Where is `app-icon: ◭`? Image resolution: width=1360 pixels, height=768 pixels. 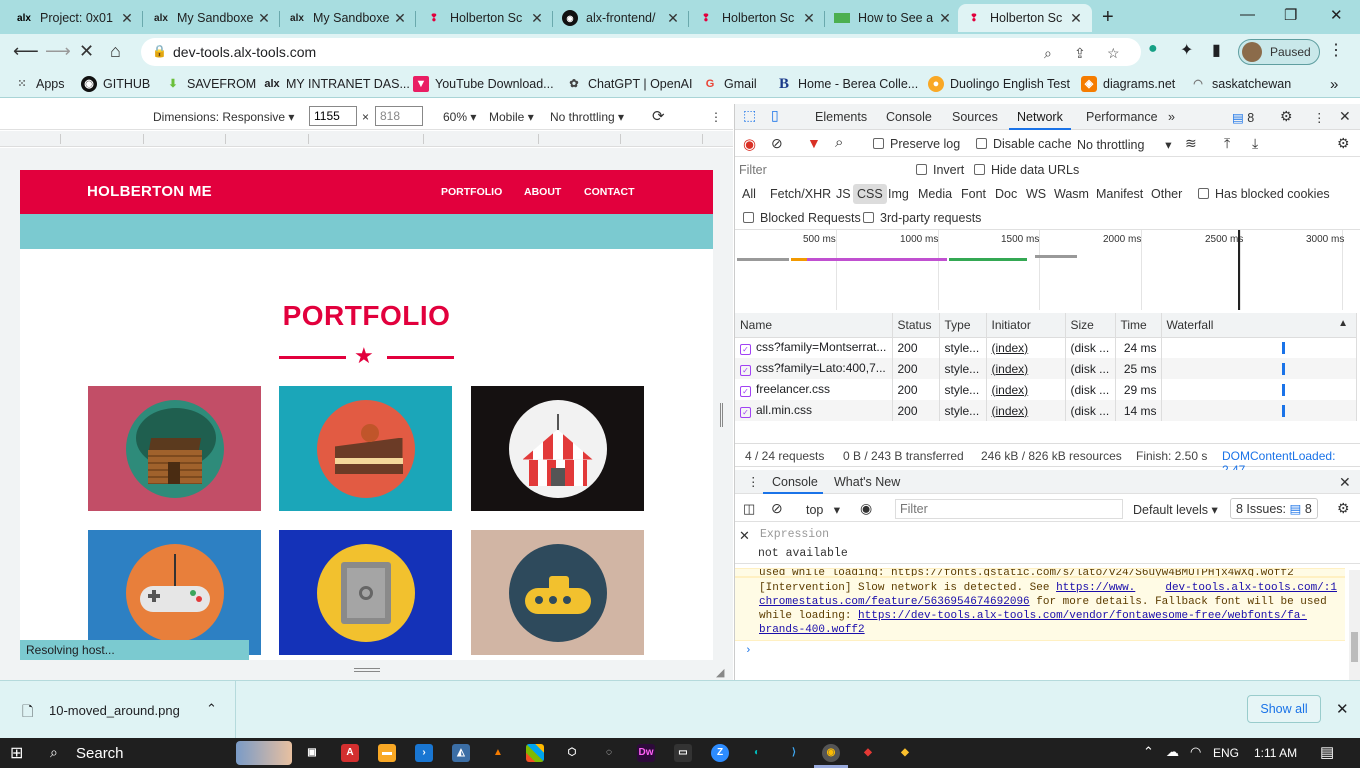 app-icon: ◭ is located at coordinates (461, 753).